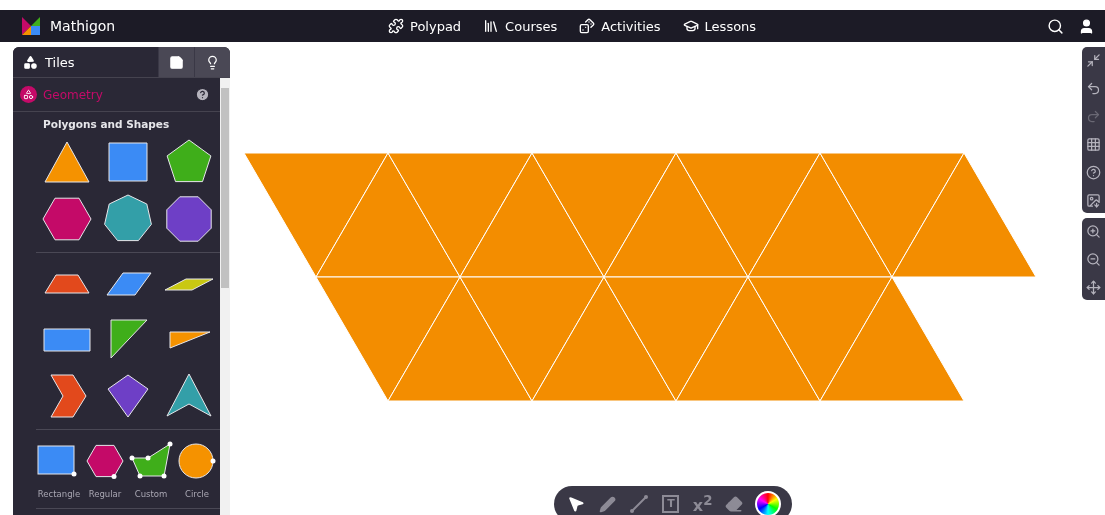  Describe the element at coordinates (425, 26) in the screenshot. I see `nav-link: Polypad` at that location.